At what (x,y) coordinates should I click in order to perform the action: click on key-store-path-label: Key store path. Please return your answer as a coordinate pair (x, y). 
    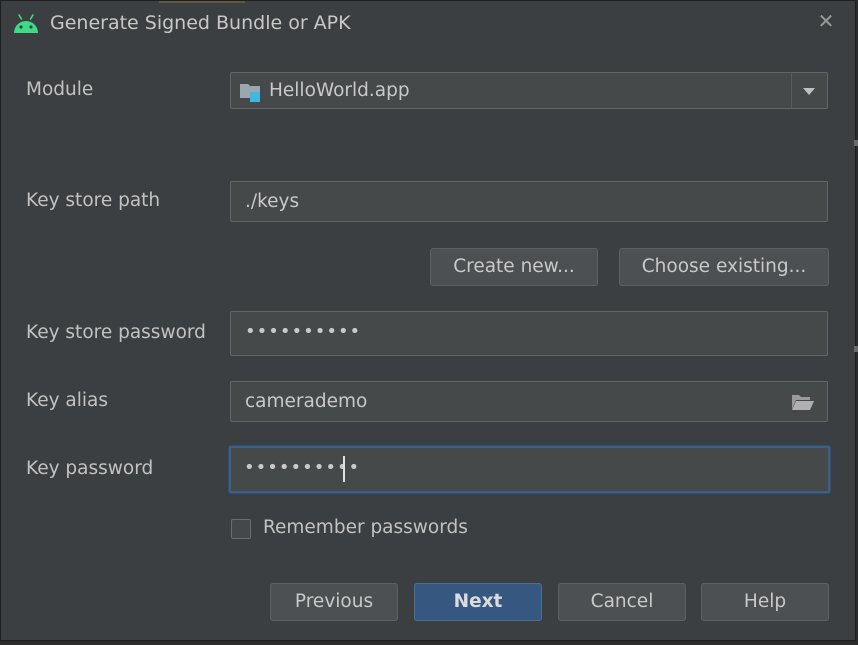
    Looking at the image, I should click on (93, 200).